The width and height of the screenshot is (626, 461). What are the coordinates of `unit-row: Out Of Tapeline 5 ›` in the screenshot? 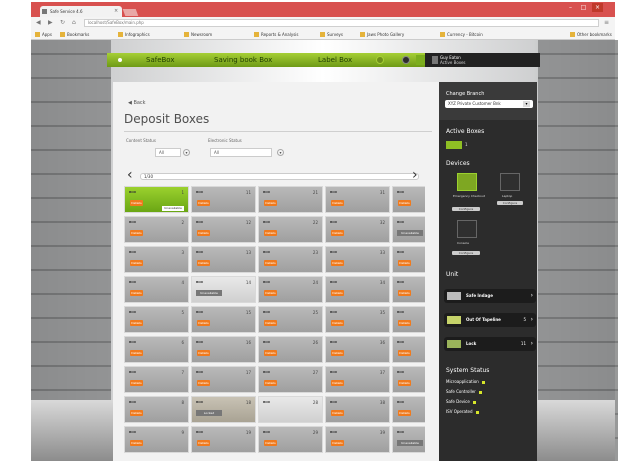 It's located at (490, 320).